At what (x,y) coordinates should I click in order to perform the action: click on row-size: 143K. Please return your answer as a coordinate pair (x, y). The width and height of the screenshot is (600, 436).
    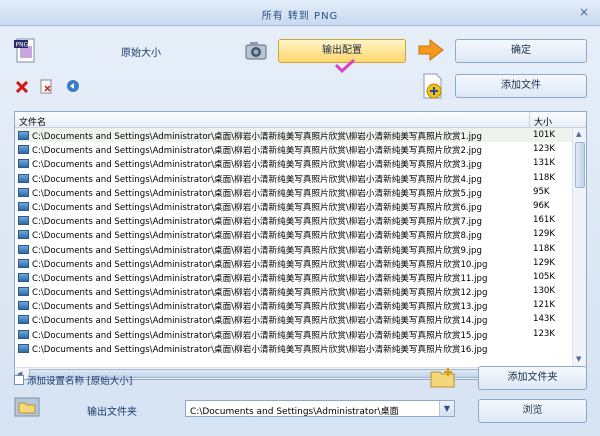
    Looking at the image, I should click on (544, 319).